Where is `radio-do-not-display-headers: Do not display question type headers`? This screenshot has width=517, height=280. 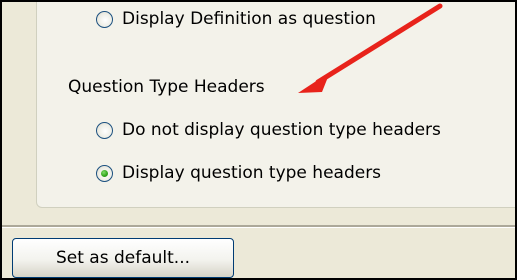
radio-do-not-display-headers: Do not display question type headers is located at coordinates (268, 130).